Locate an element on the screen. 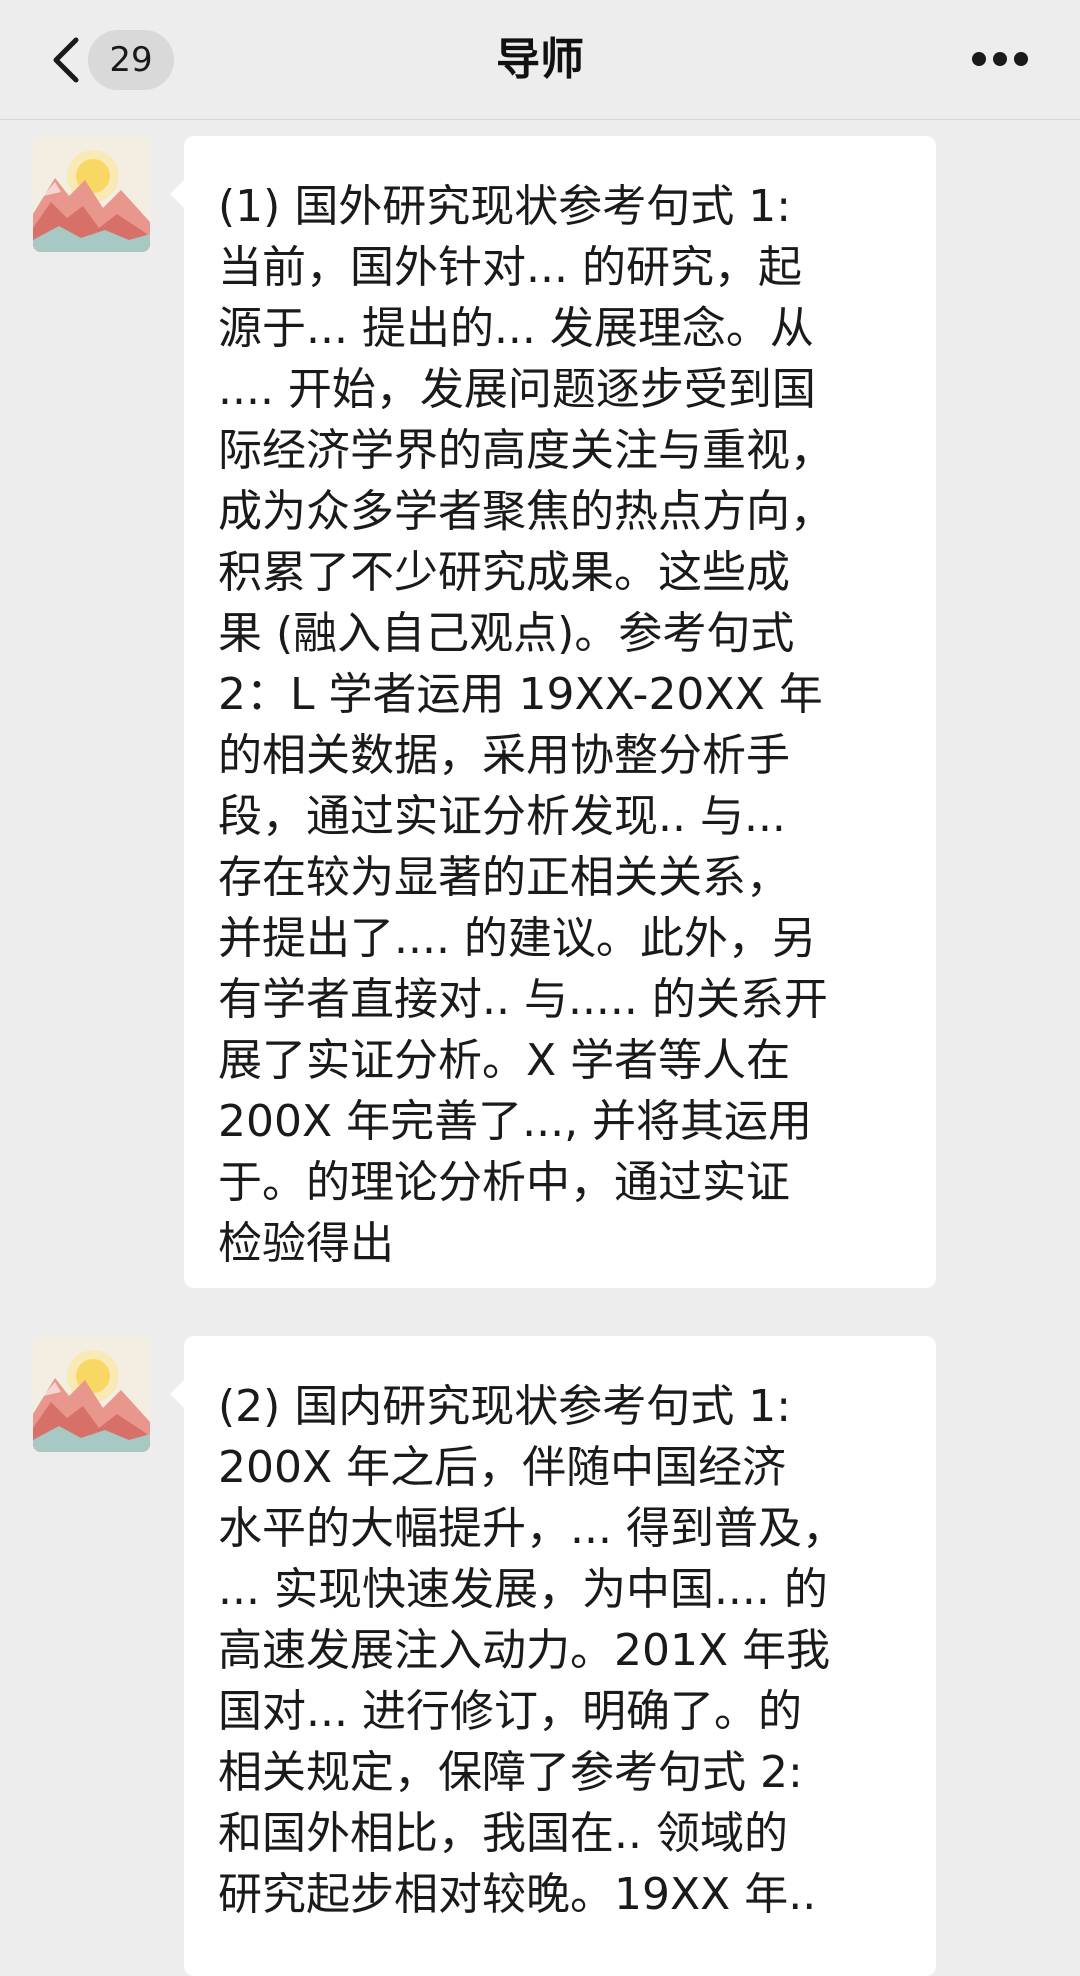 The width and height of the screenshot is (1080, 1976). chat-header: 29 导师 is located at coordinates (540, 60).